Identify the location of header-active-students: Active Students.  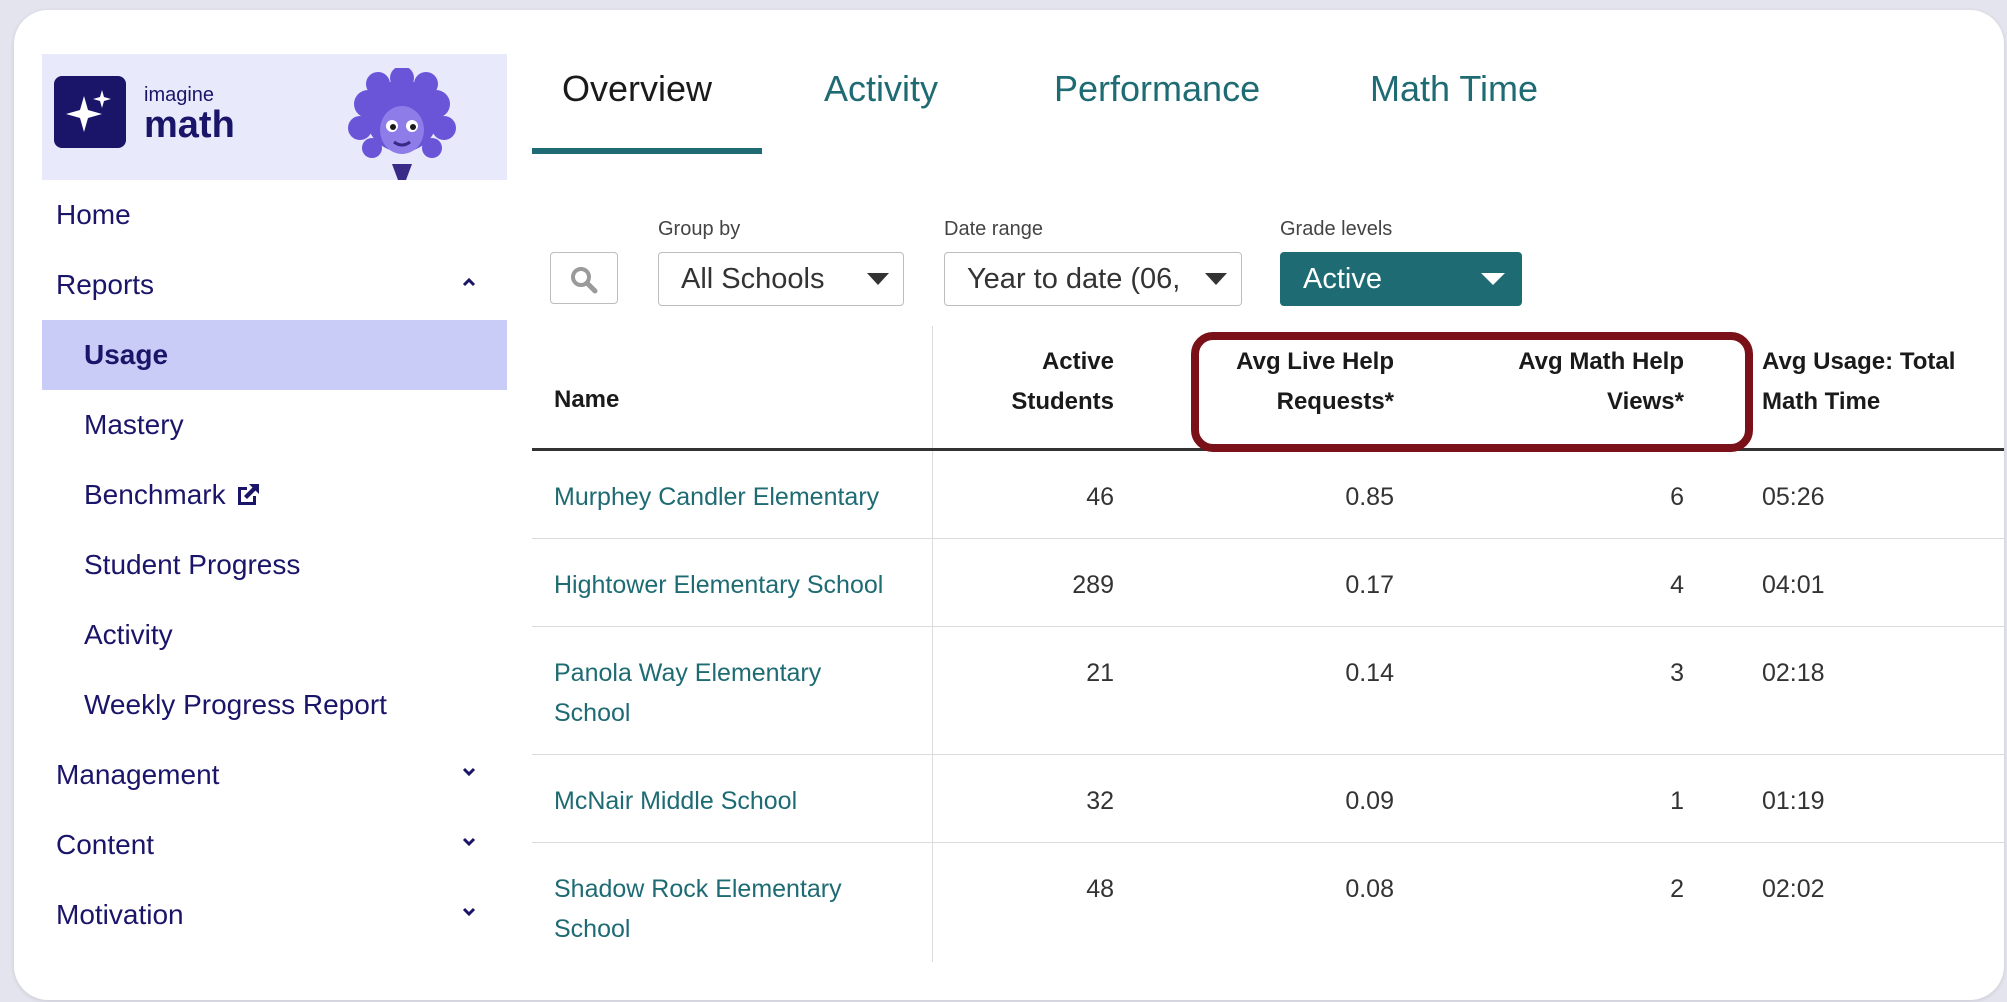
(1044, 382).